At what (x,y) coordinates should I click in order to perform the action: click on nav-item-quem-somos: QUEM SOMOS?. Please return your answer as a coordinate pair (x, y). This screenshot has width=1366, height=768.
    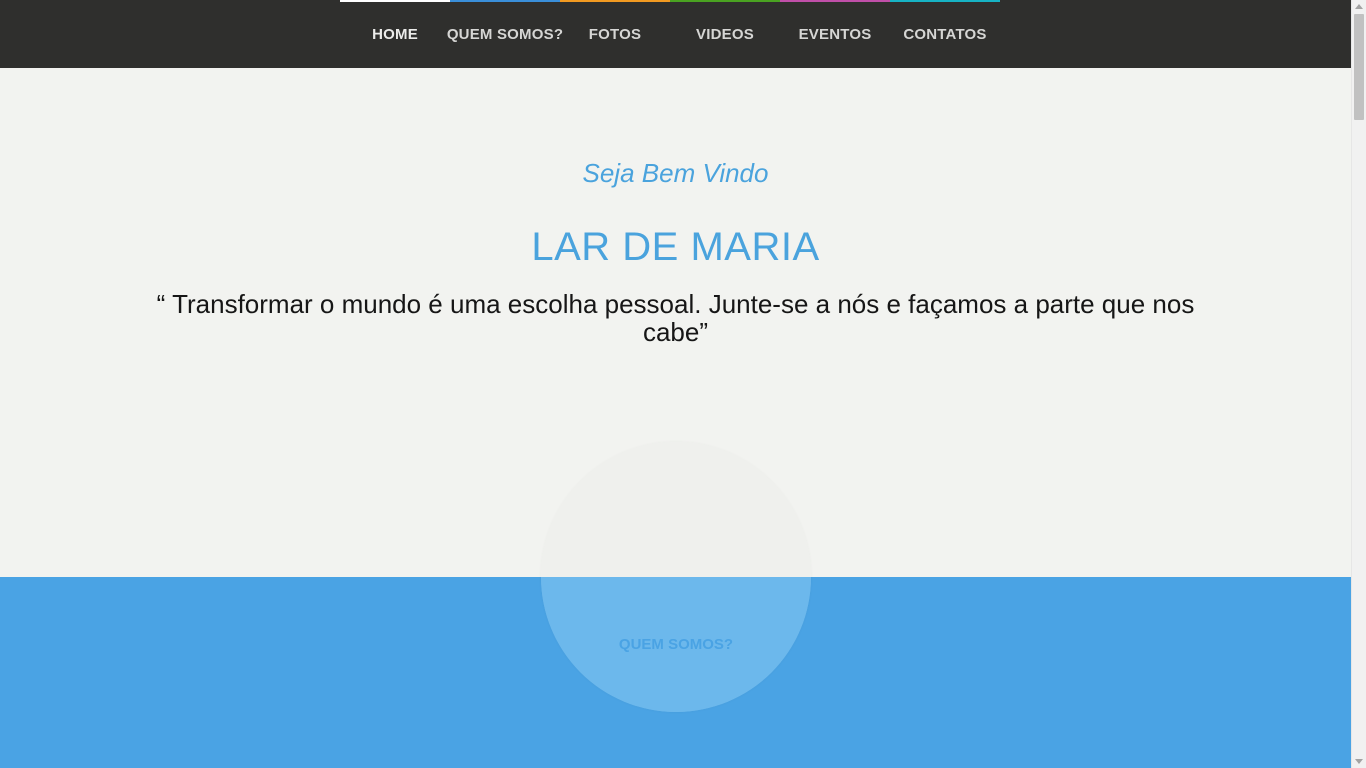
    Looking at the image, I should click on (505, 34).